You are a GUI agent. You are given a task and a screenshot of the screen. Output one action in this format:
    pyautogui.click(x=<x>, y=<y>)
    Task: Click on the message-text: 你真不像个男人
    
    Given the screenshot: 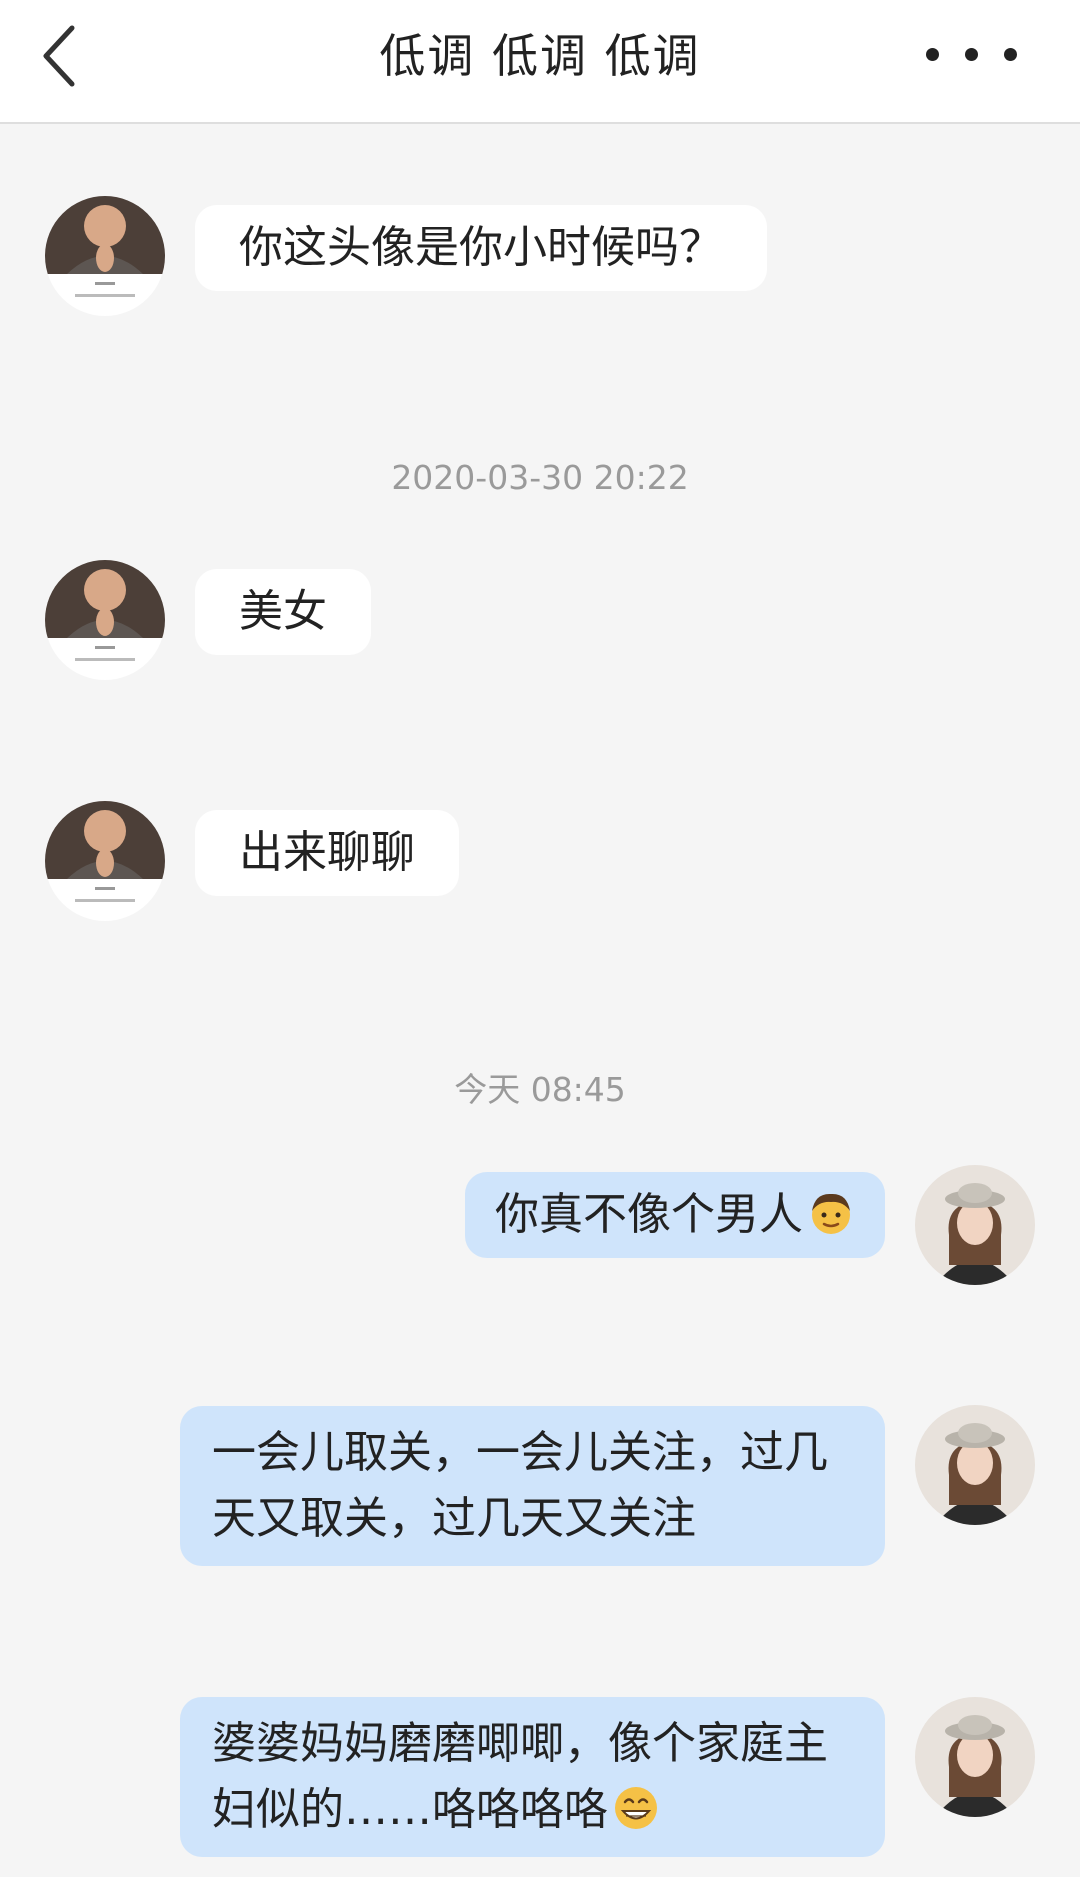 What is the action you would take?
    pyautogui.click(x=649, y=1214)
    